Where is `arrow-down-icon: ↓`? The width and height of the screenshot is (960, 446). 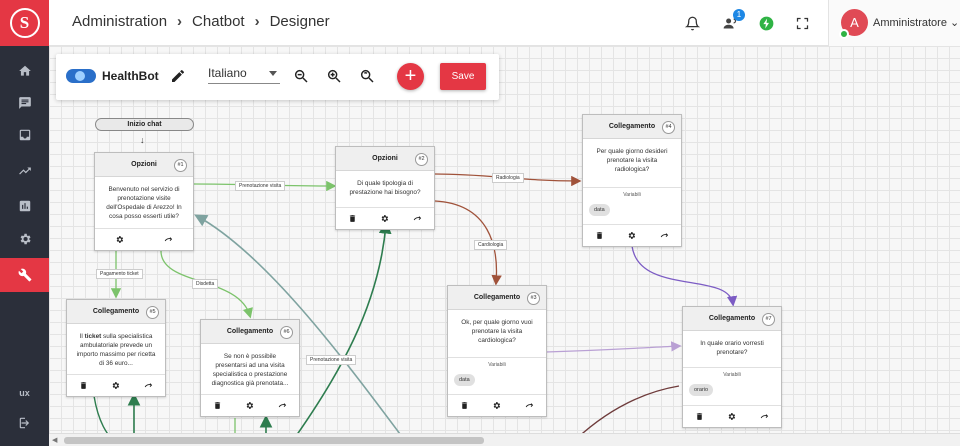
arrow-down-icon: ↓ is located at coordinates (142, 140).